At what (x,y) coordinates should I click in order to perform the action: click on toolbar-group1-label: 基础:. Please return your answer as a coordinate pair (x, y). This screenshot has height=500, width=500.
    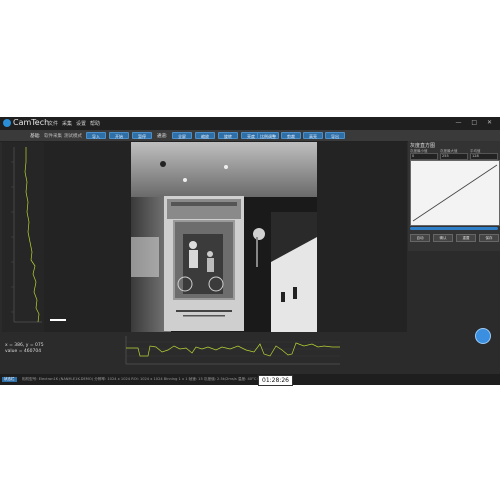
    Looking at the image, I should click on (35, 136).